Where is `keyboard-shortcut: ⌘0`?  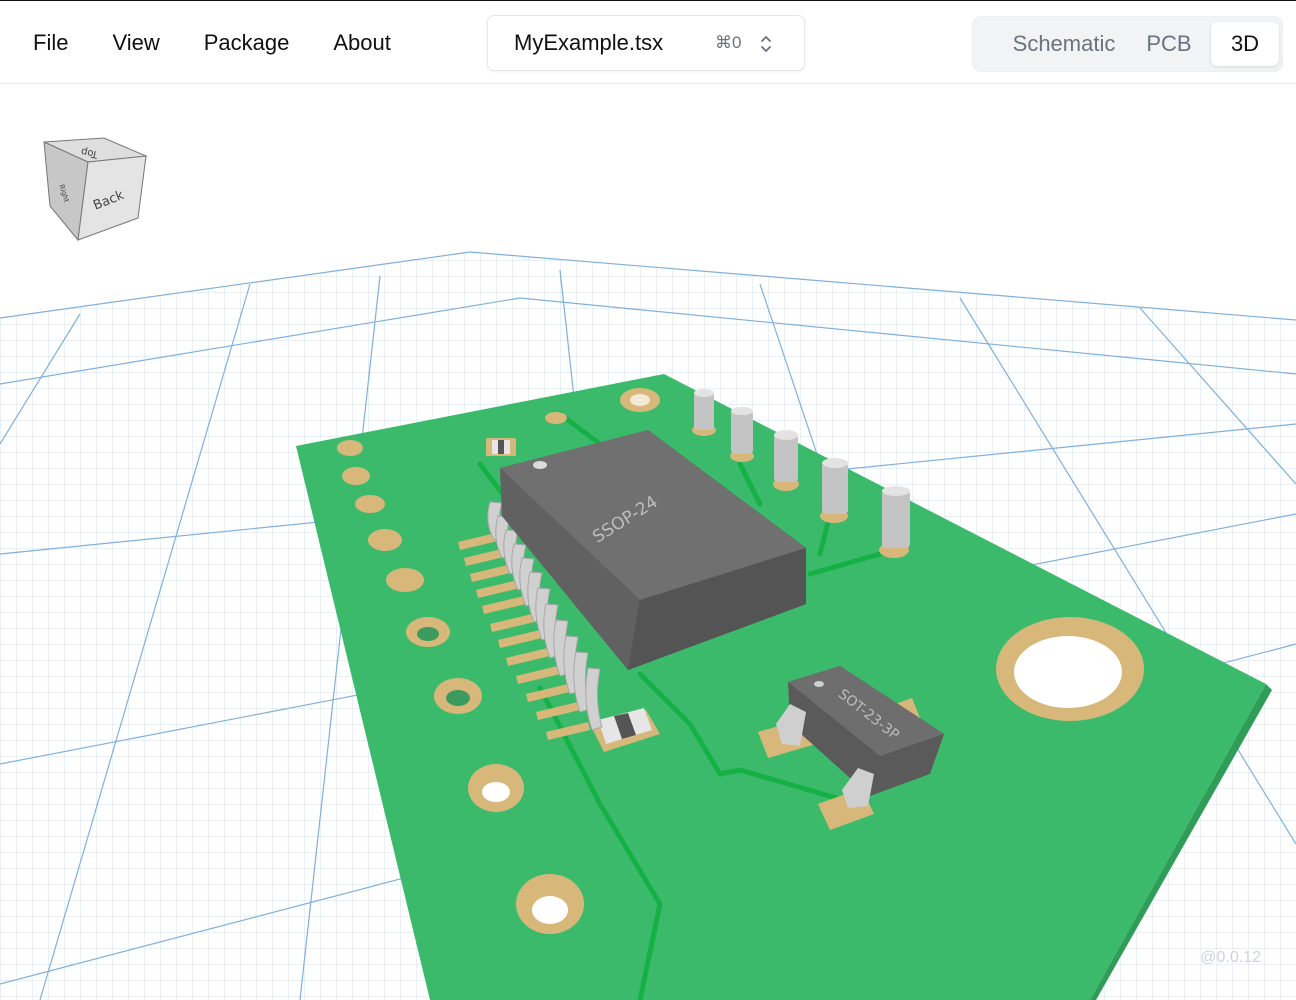 keyboard-shortcut: ⌘0 is located at coordinates (728, 42).